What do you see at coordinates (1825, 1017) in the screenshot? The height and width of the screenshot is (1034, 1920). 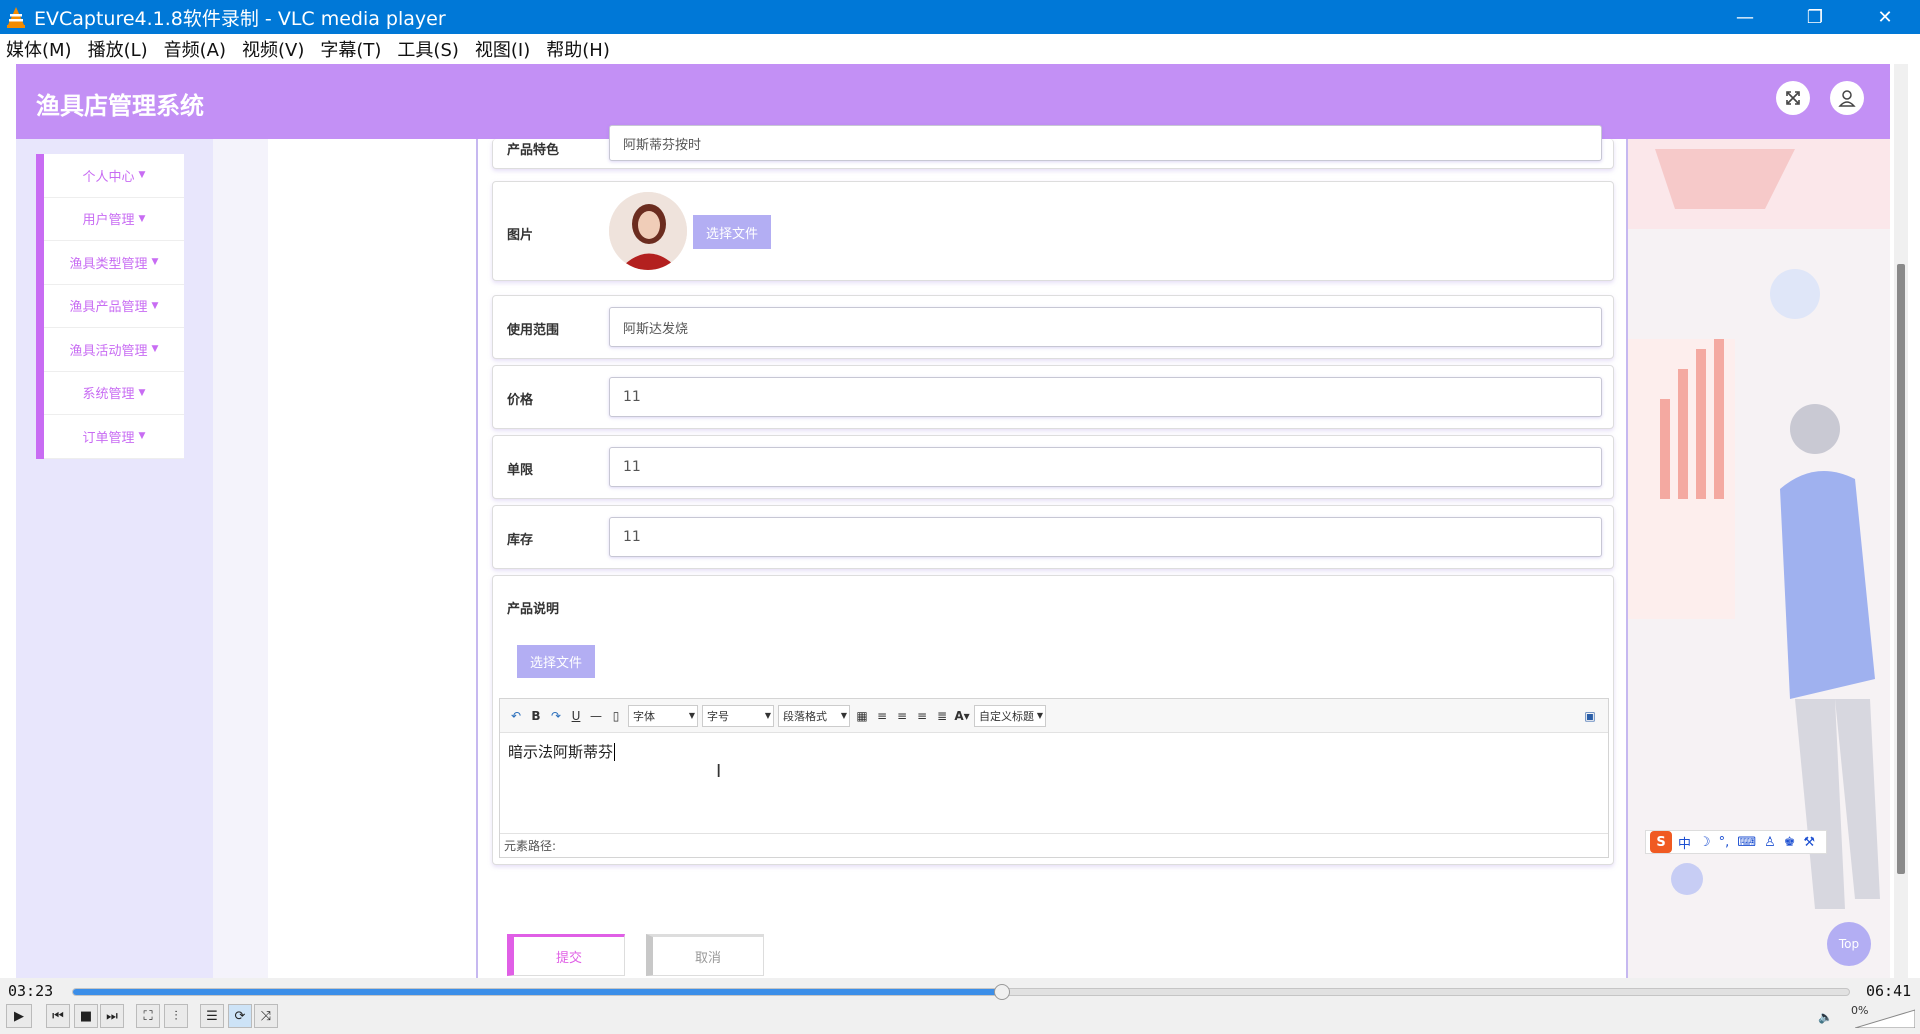 I see `speaker-icon: 🔈` at bounding box center [1825, 1017].